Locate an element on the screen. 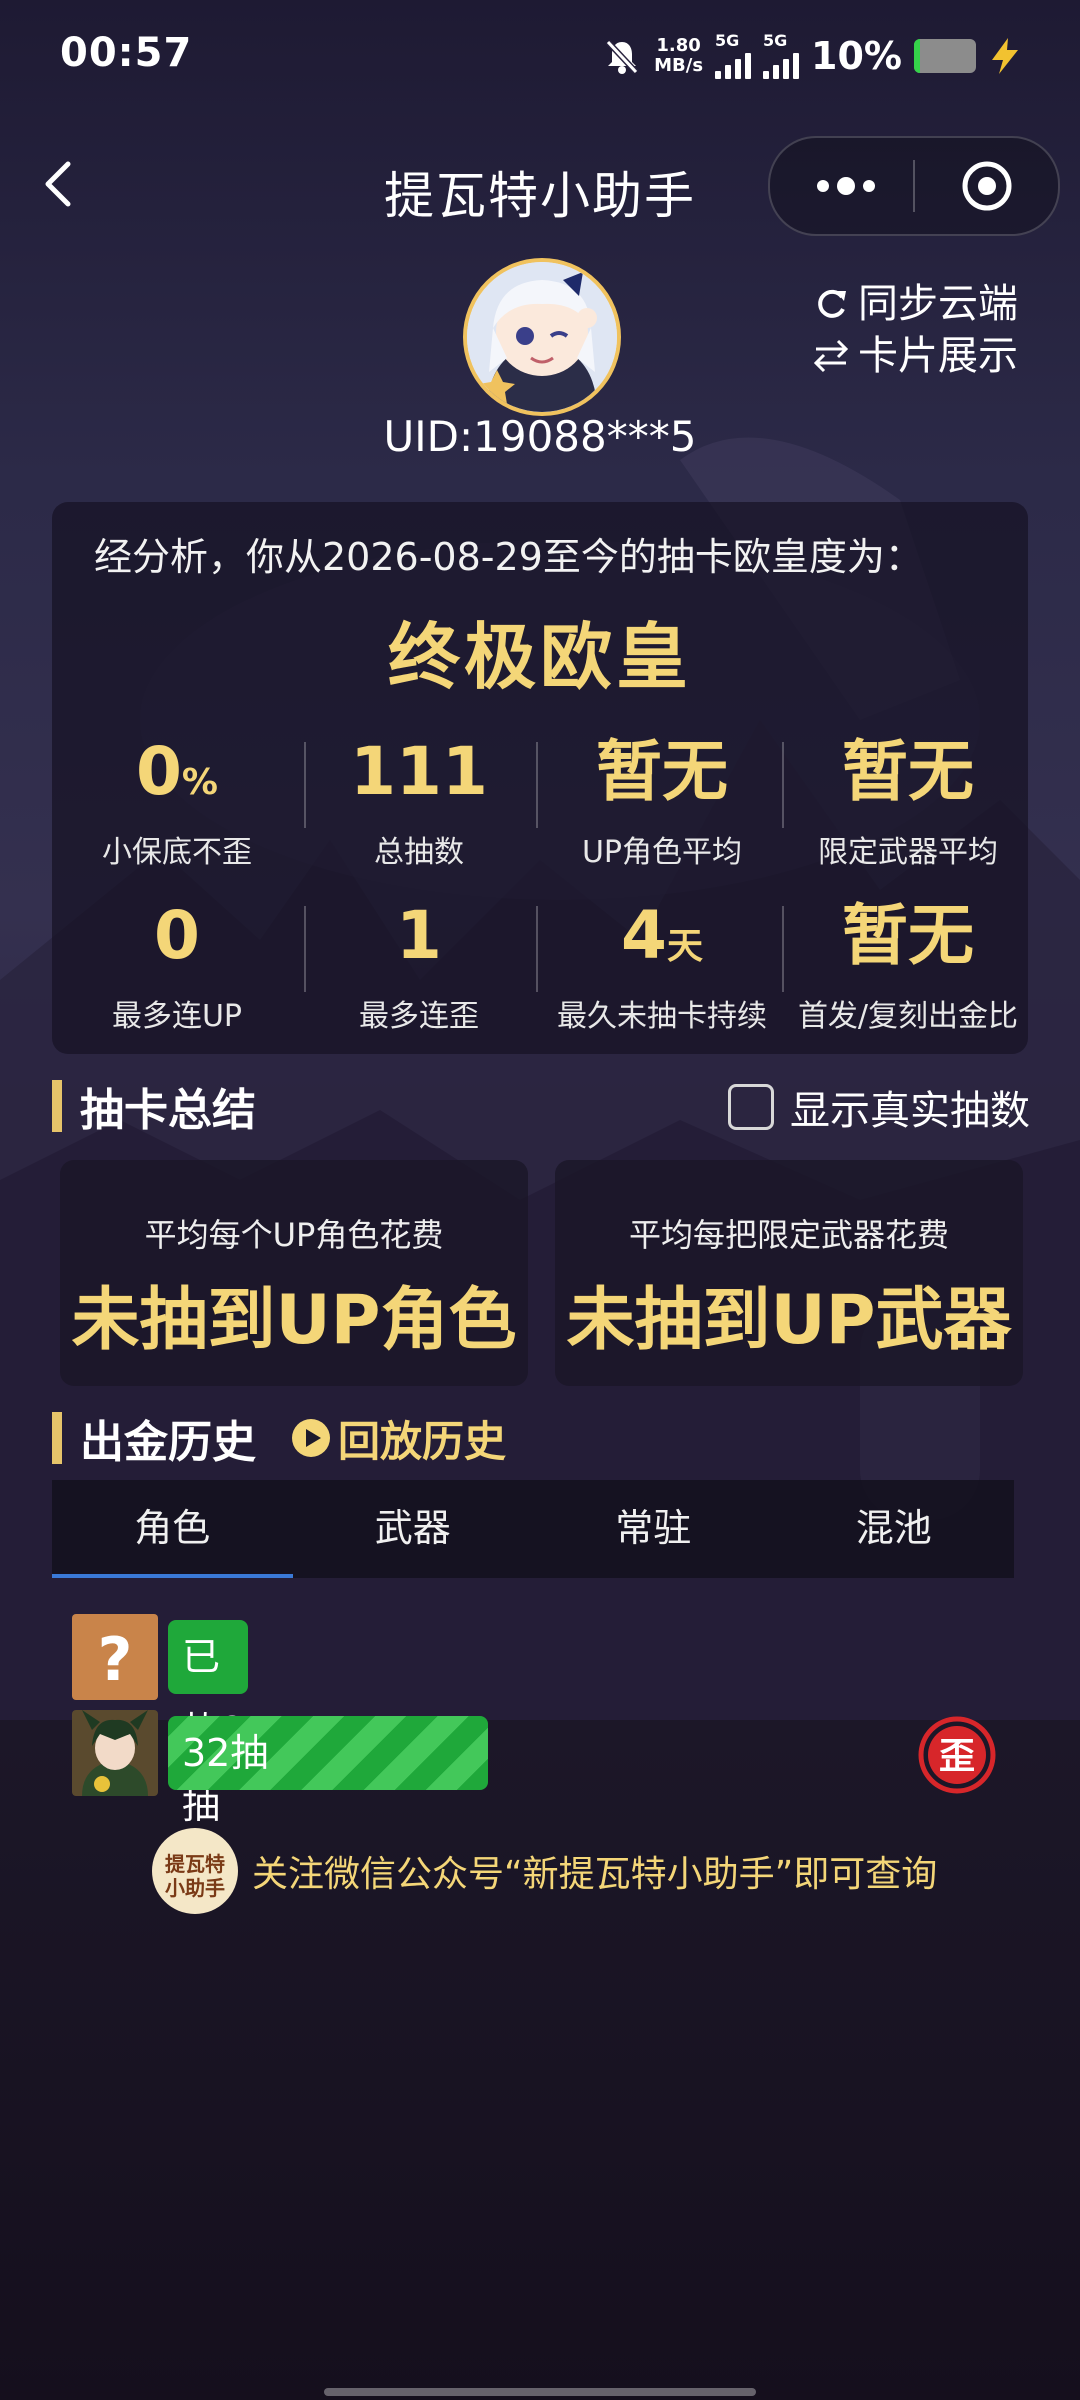 The image size is (1080, 2400). luck-verdict: 终极欧皇 is located at coordinates (539, 657).